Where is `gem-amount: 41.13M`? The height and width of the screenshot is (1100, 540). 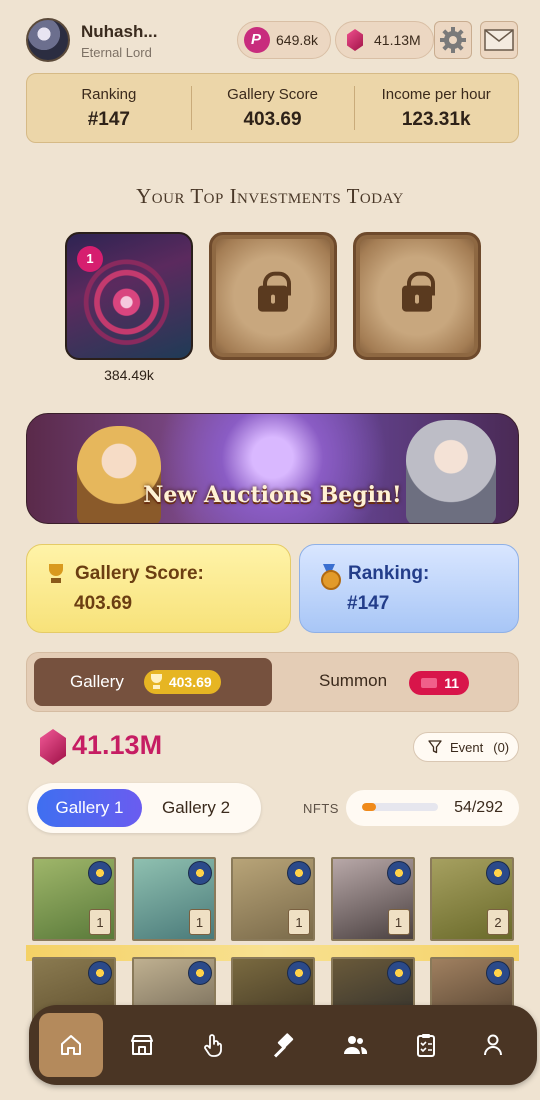 gem-amount: 41.13M is located at coordinates (397, 40).